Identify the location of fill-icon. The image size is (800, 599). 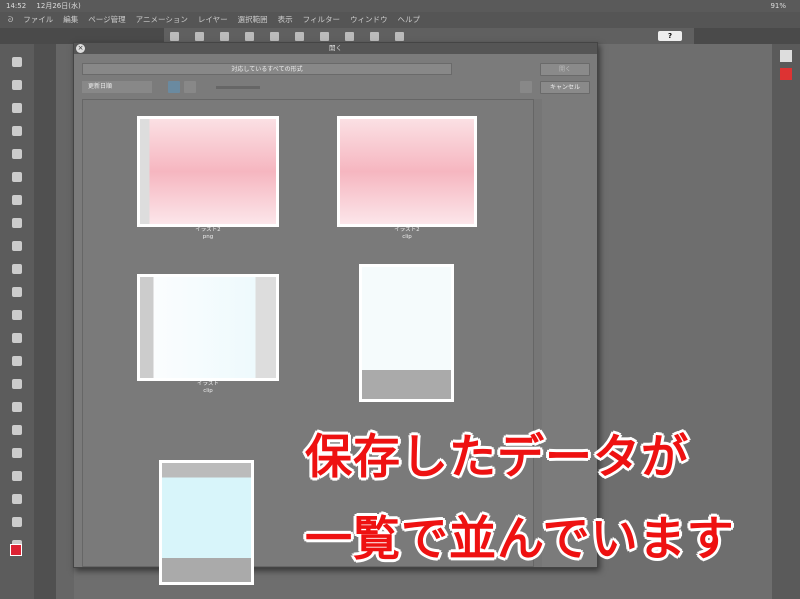
(17, 384).